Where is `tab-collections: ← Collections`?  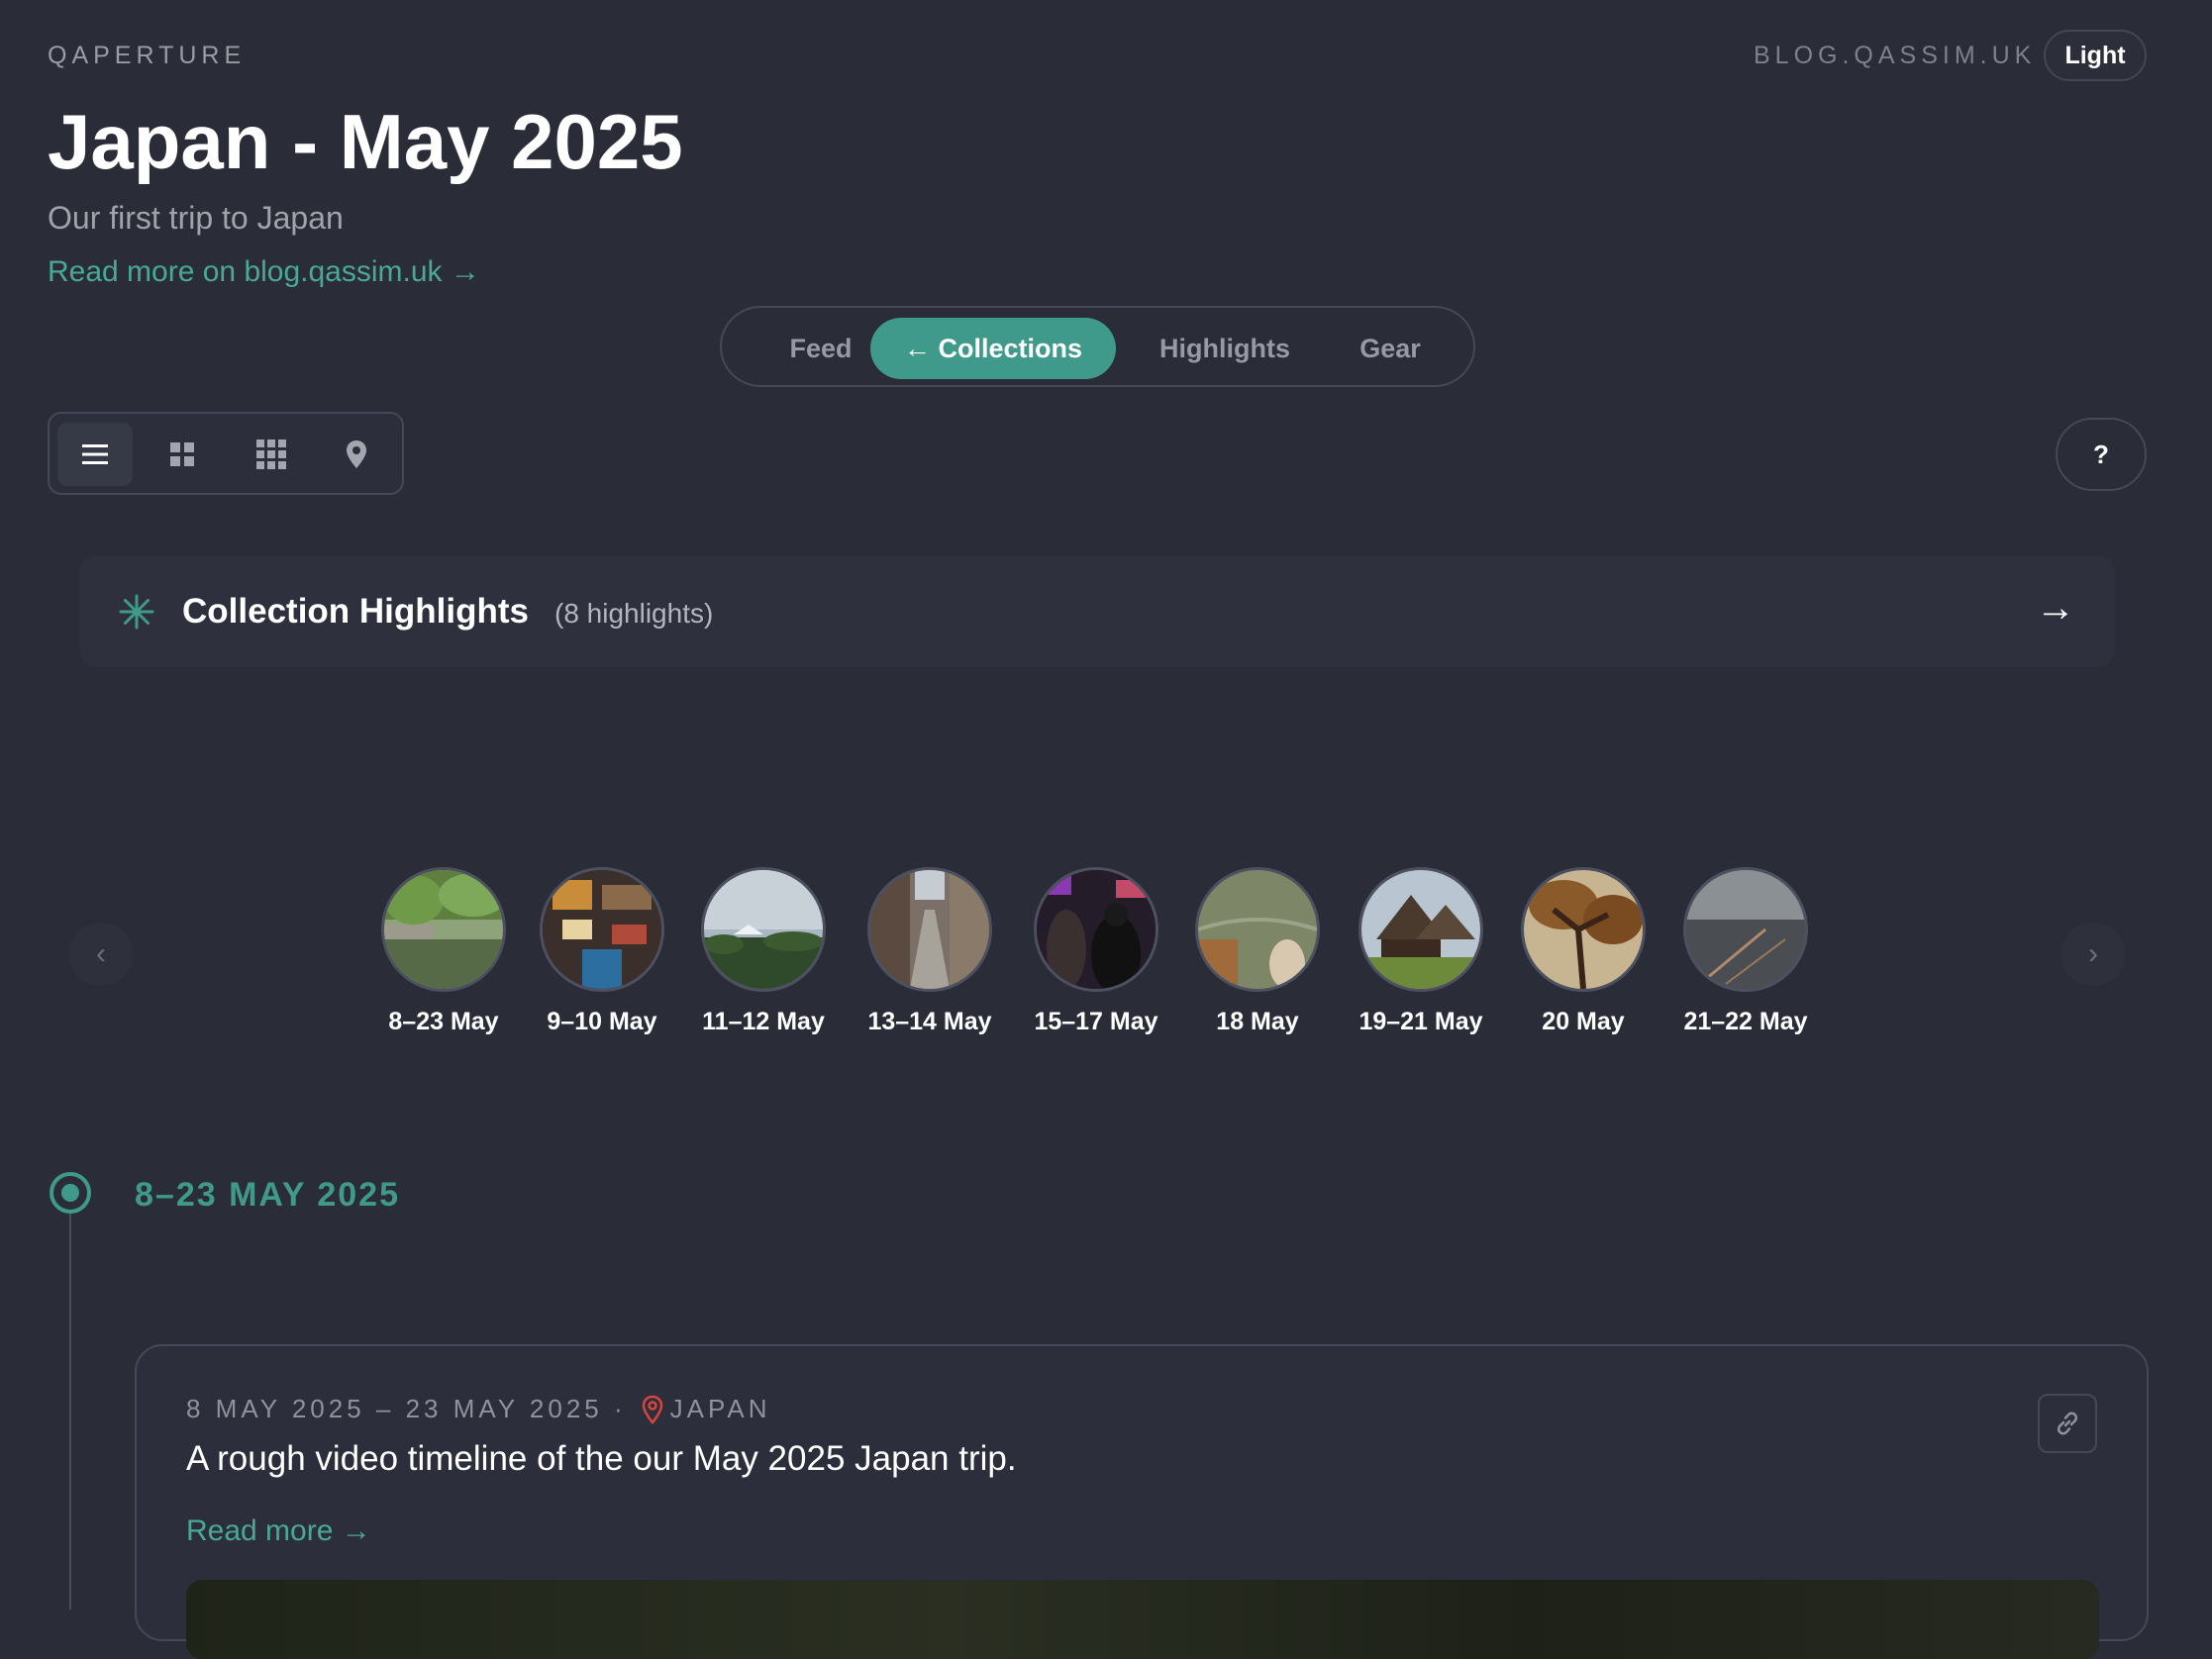
tab-collections: ← Collections is located at coordinates (993, 348).